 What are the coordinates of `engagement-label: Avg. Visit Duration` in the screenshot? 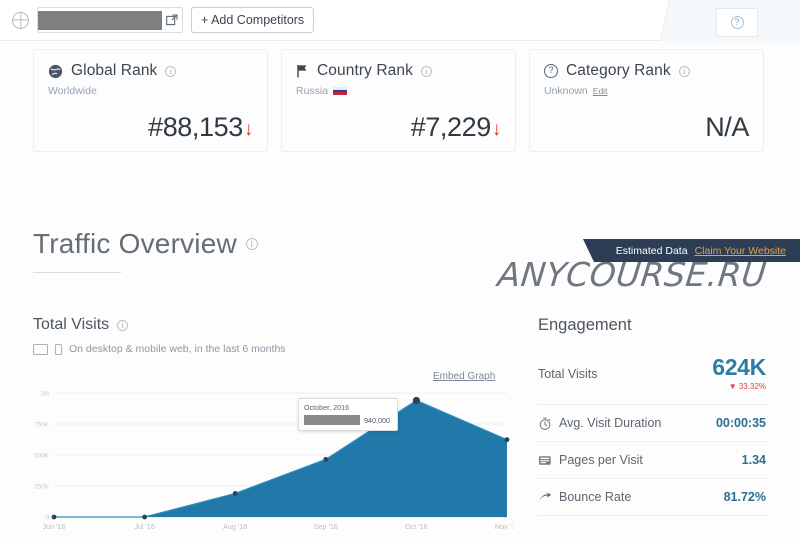 It's located at (610, 423).